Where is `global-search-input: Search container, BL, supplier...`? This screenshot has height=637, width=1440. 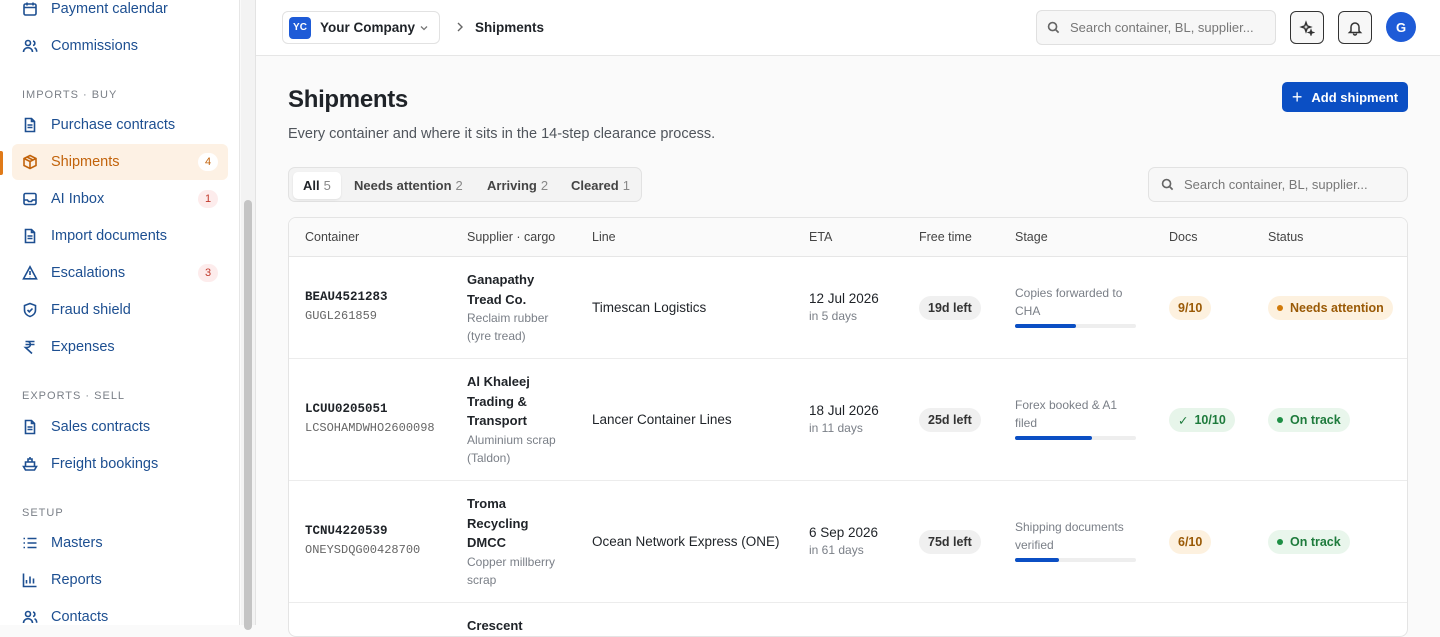
global-search-input: Search container, BL, supplier... is located at coordinates (1156, 27).